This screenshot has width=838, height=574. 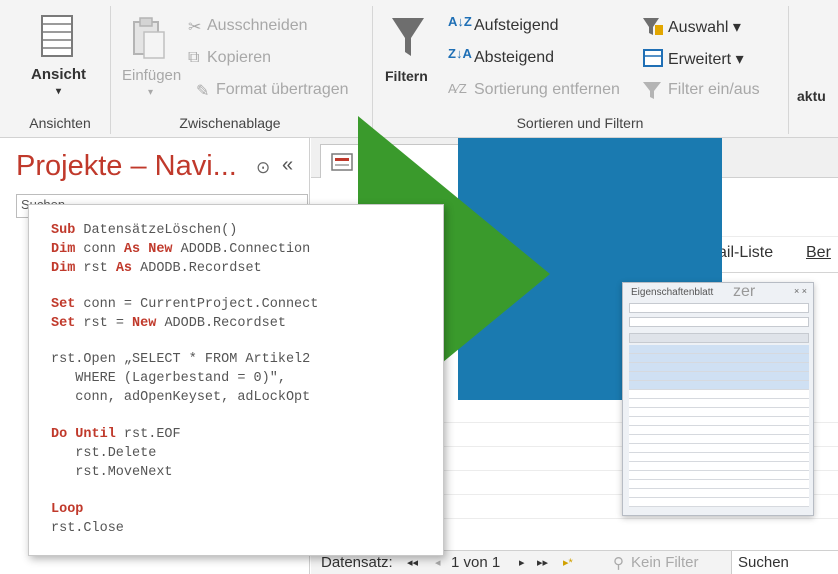 I want to click on no-filter-icon: ⚲, so click(x=618, y=563).